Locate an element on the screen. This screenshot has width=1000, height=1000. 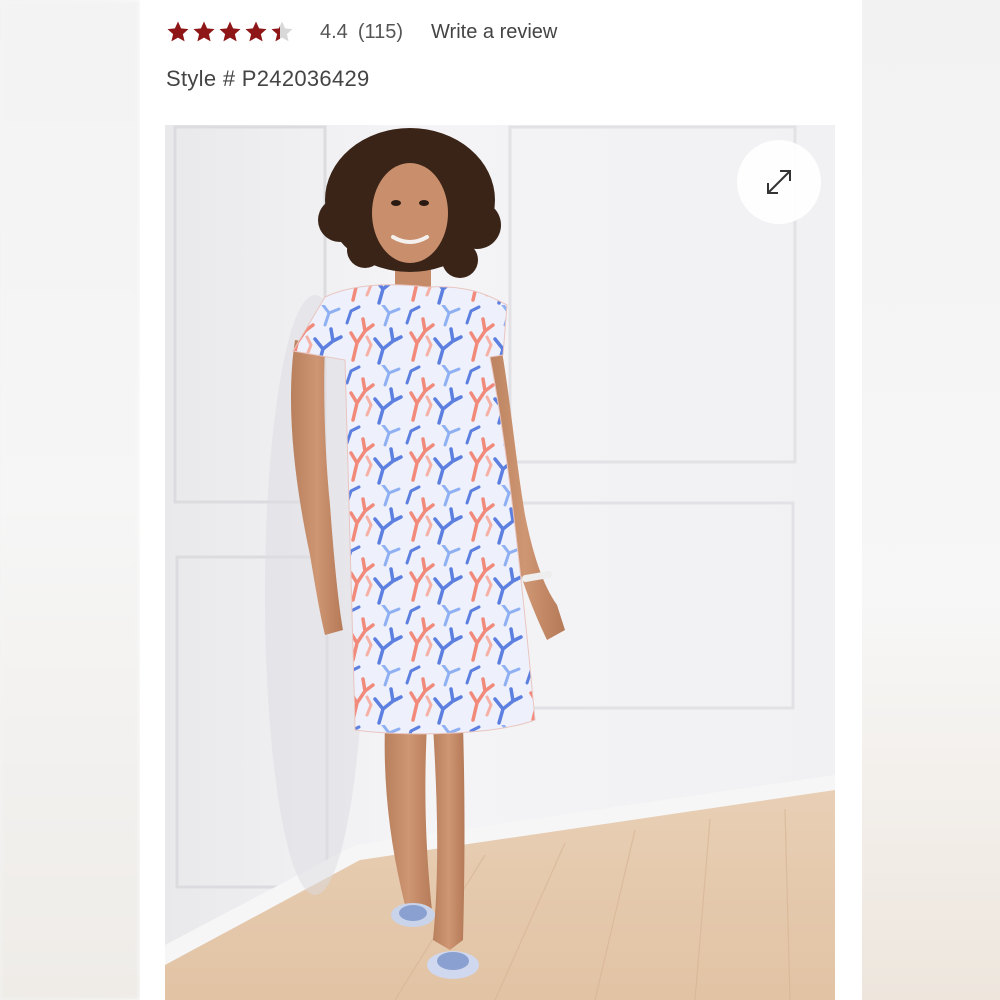
expand-arrows-icon is located at coordinates (779, 182).